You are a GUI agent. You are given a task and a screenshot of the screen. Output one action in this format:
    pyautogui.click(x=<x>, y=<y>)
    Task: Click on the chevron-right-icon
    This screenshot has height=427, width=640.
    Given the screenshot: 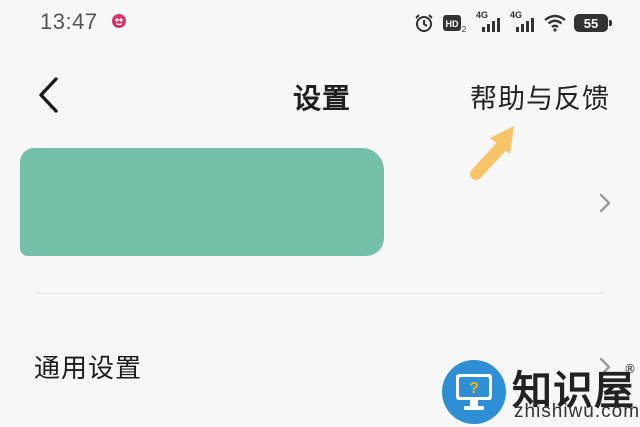 What is the action you would take?
    pyautogui.click(x=605, y=203)
    